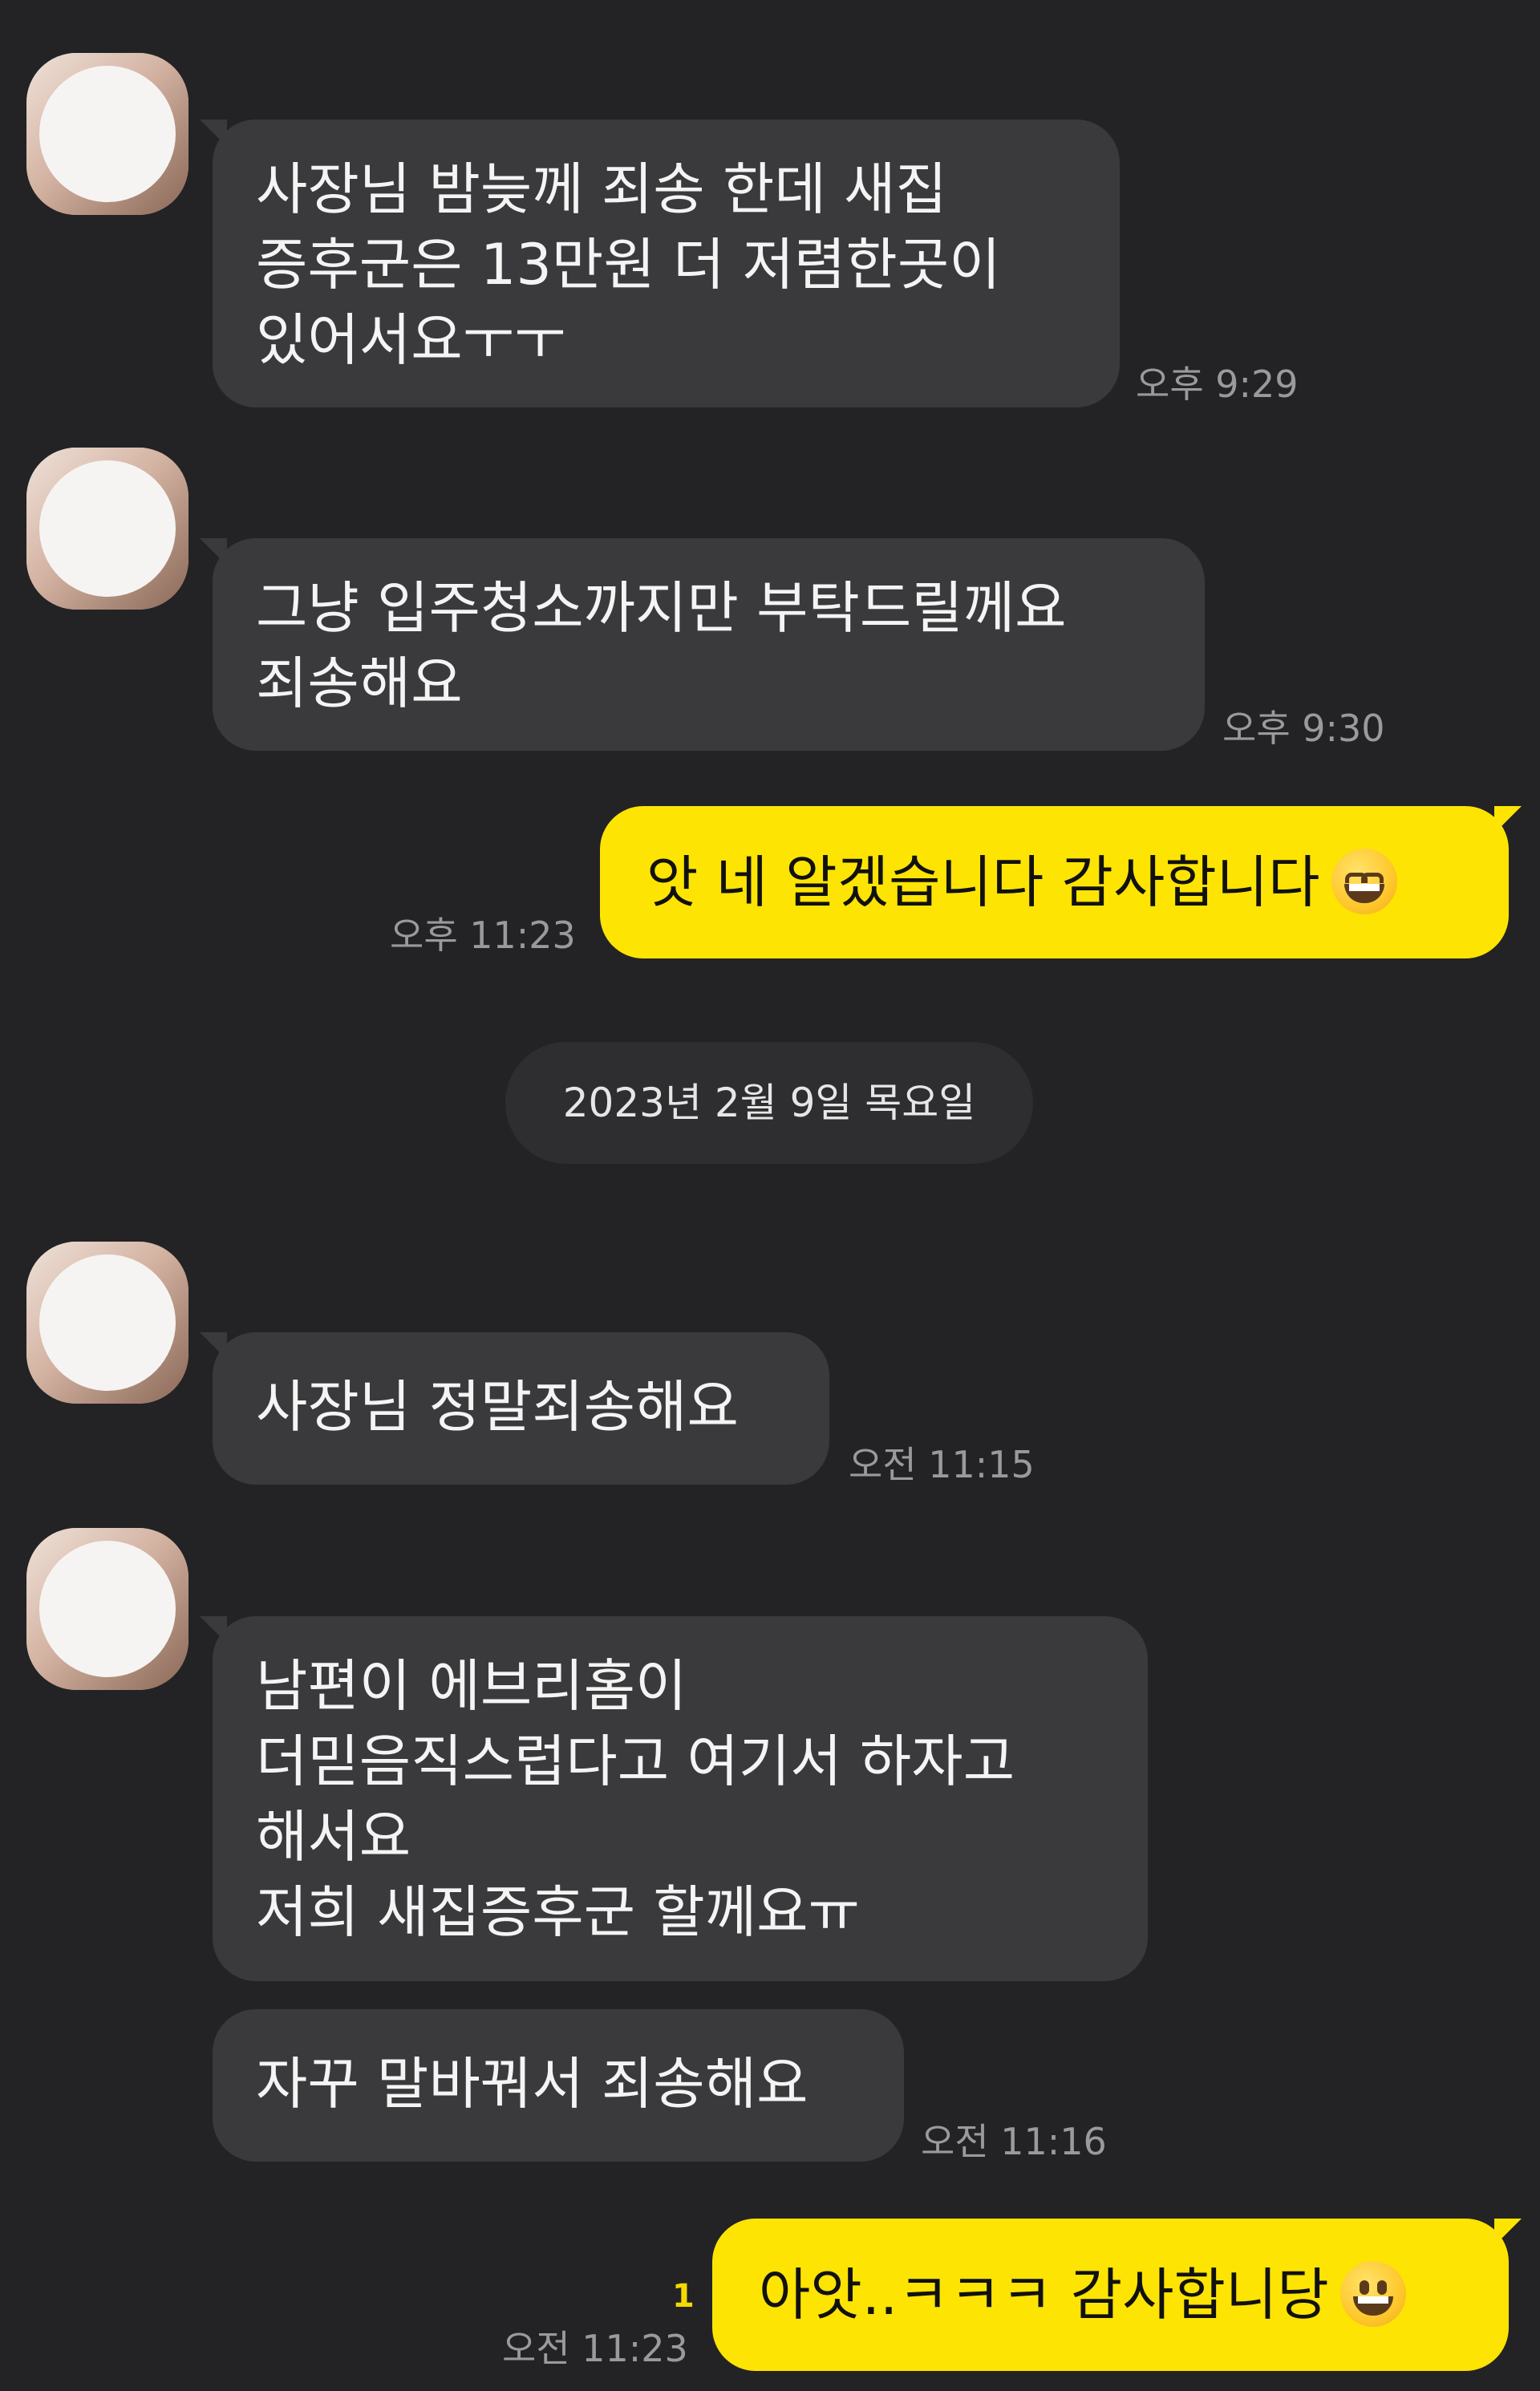  What do you see at coordinates (498, 1407) in the screenshot?
I see `message-text: 사장님 정말죄송해요` at bounding box center [498, 1407].